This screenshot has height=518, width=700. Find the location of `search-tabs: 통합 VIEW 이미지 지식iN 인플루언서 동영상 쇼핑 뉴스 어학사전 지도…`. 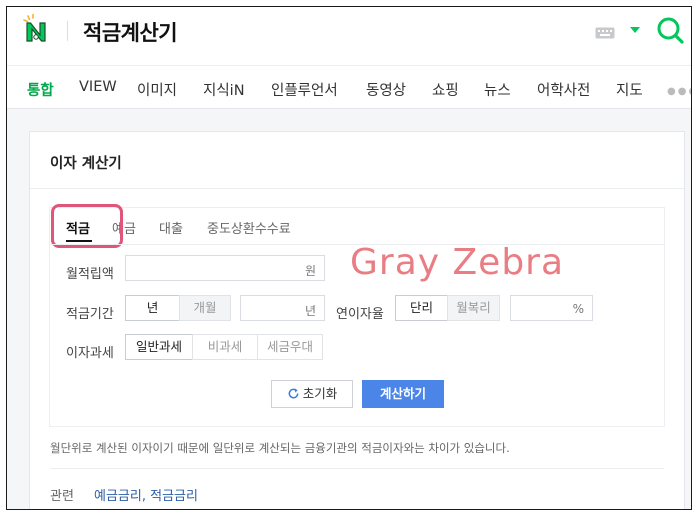

search-tabs: 통합 VIEW 이미지 지식iN 인플루언서 동영상 쇼핑 뉴스 어학사전 지도… is located at coordinates (349, 87).